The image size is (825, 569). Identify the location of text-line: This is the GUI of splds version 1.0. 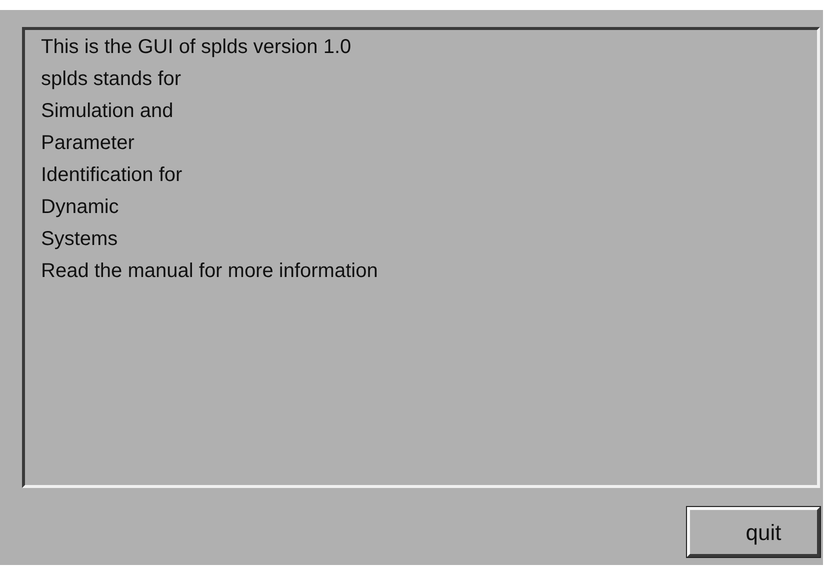
(196, 47).